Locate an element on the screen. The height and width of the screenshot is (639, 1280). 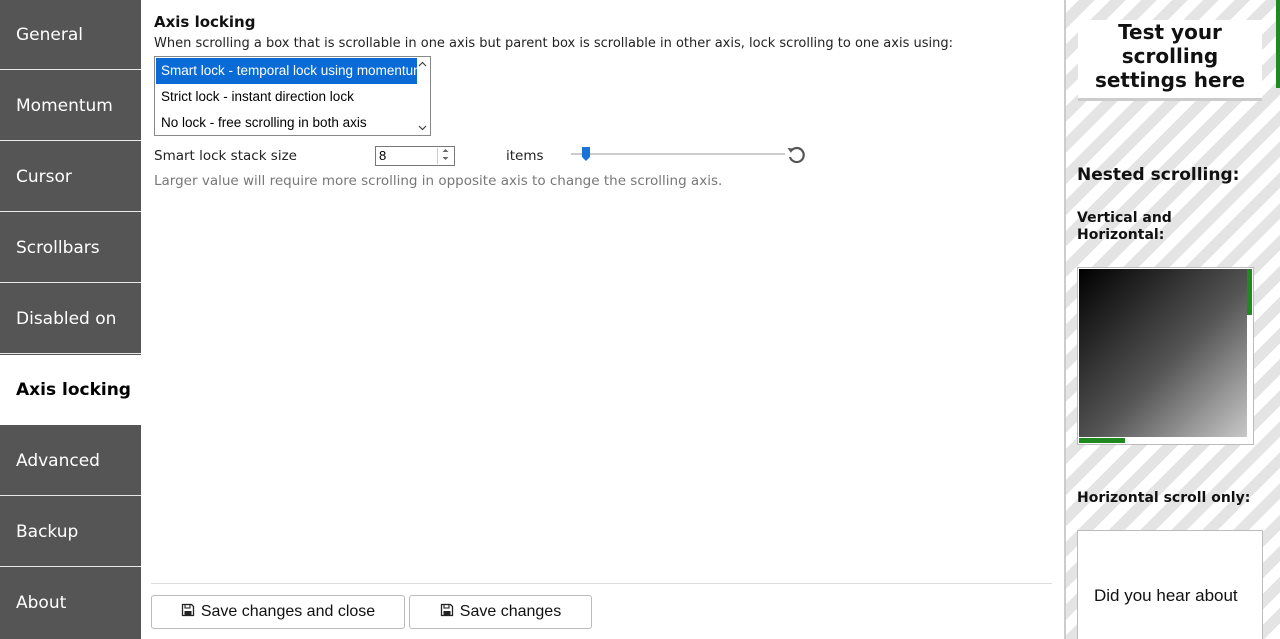
save-button: Save changes is located at coordinates (500, 612).